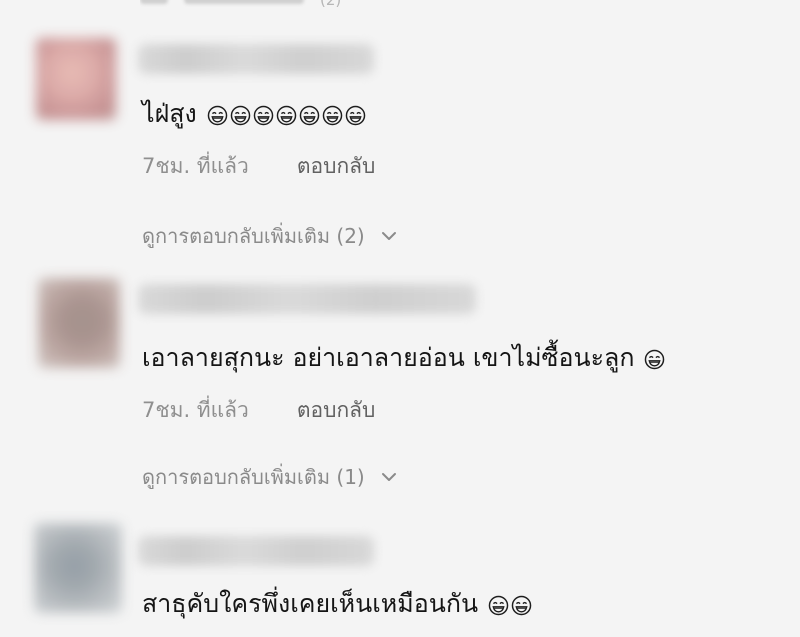 The width and height of the screenshot is (800, 637). What do you see at coordinates (244, 2) in the screenshot?
I see `top-cut-label-blur` at bounding box center [244, 2].